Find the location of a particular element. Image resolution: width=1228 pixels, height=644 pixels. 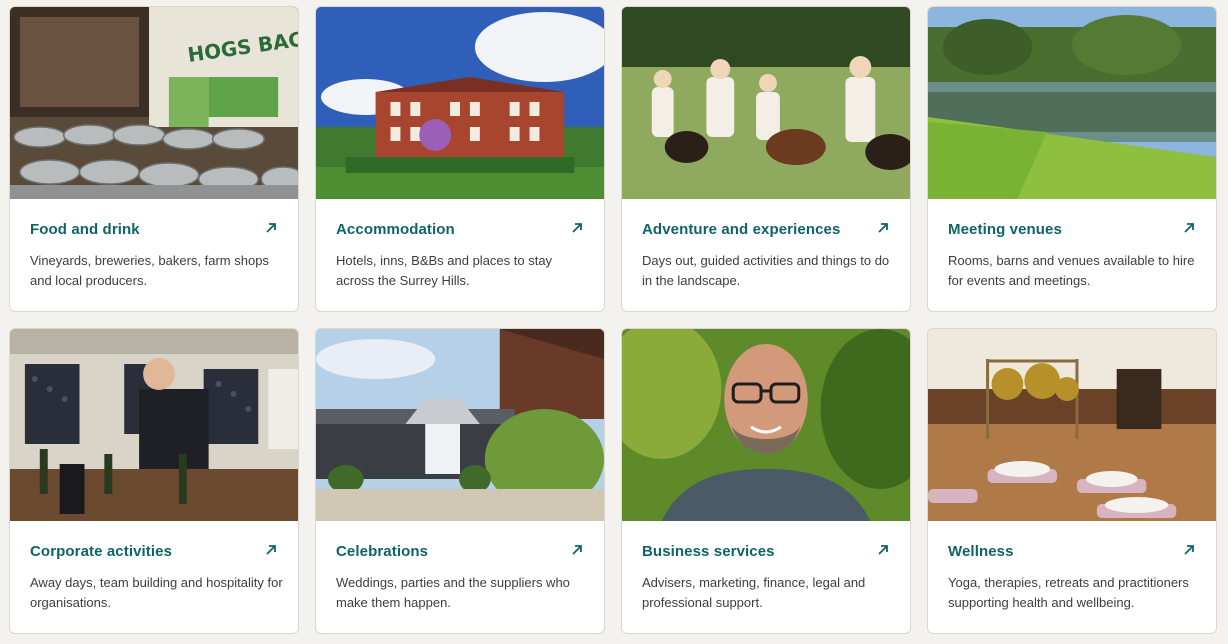

food-and-drink-image: HOGS BACK is located at coordinates (154, 103).